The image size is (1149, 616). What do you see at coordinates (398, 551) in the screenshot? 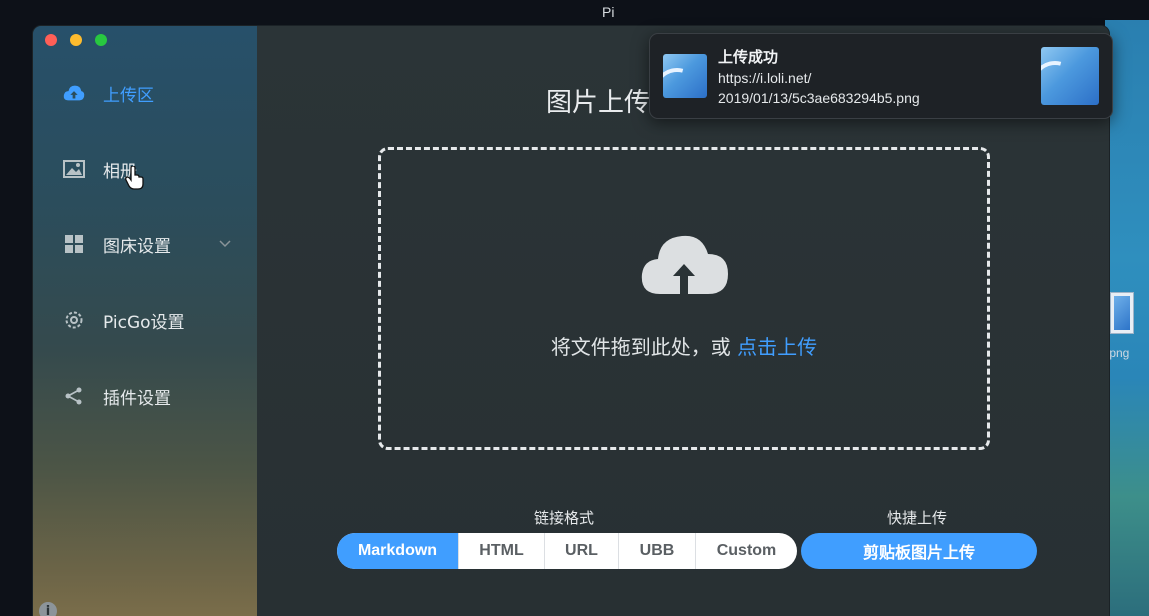
I see `format-markdown-button: Markdown` at bounding box center [398, 551].